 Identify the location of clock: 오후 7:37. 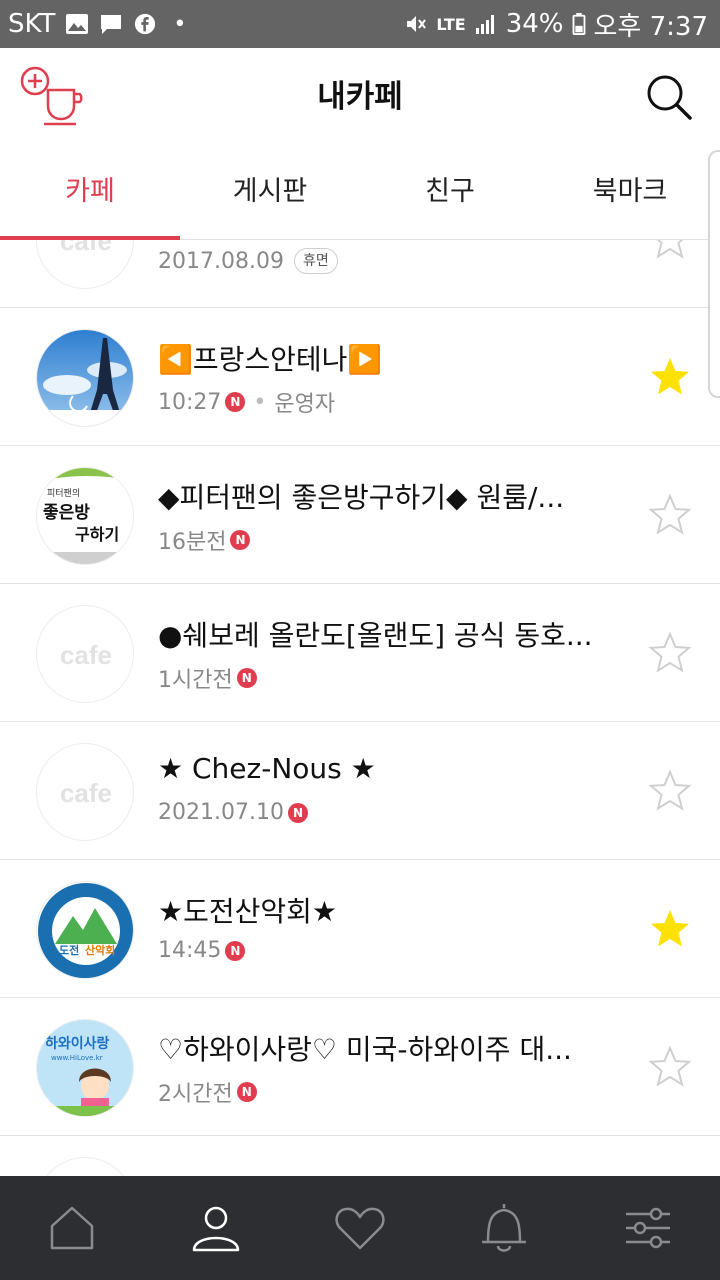
(651, 26).